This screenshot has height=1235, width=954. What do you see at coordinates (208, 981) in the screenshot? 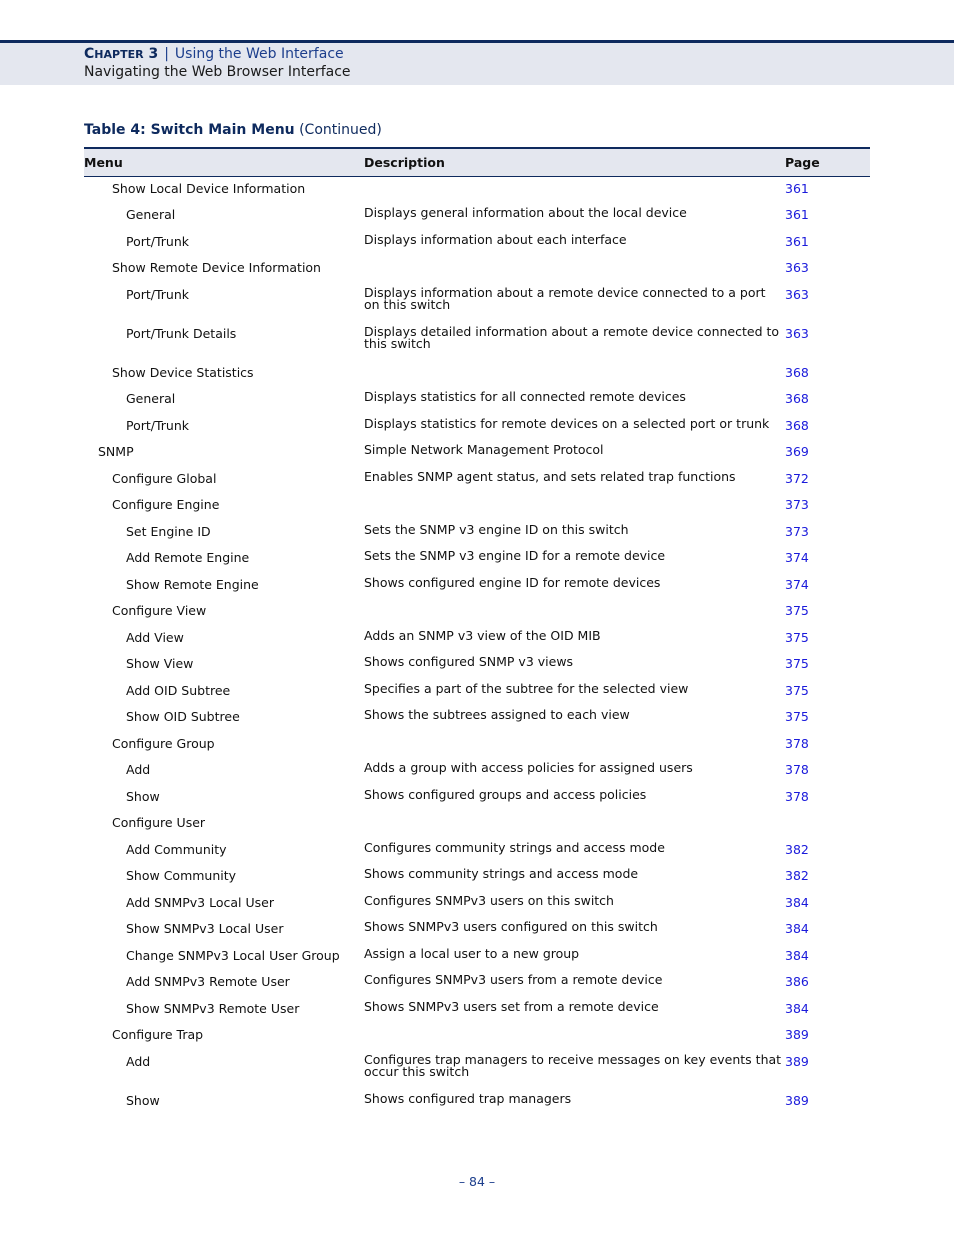
I see `menu-cell: Add SNMPv3 Remote User` at bounding box center [208, 981].